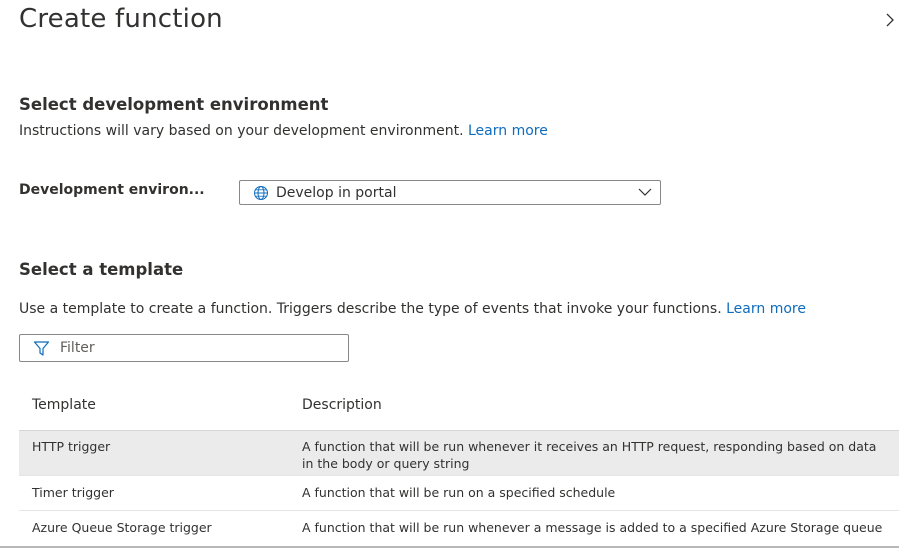  Describe the element at coordinates (261, 193) in the screenshot. I see `globe-icon` at that location.